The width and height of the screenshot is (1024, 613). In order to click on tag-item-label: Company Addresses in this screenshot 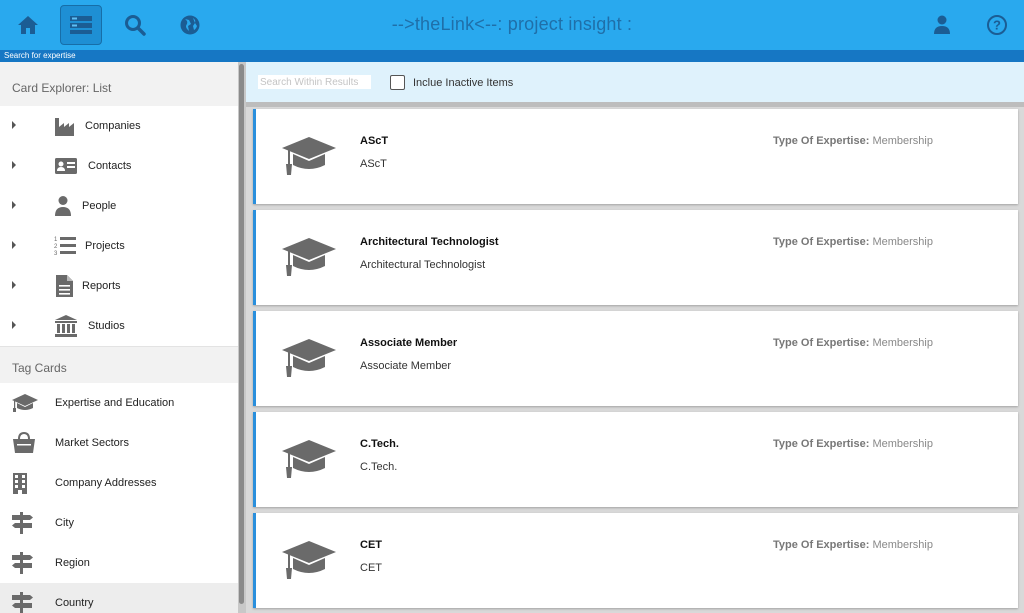, I will do `click(106, 483)`.